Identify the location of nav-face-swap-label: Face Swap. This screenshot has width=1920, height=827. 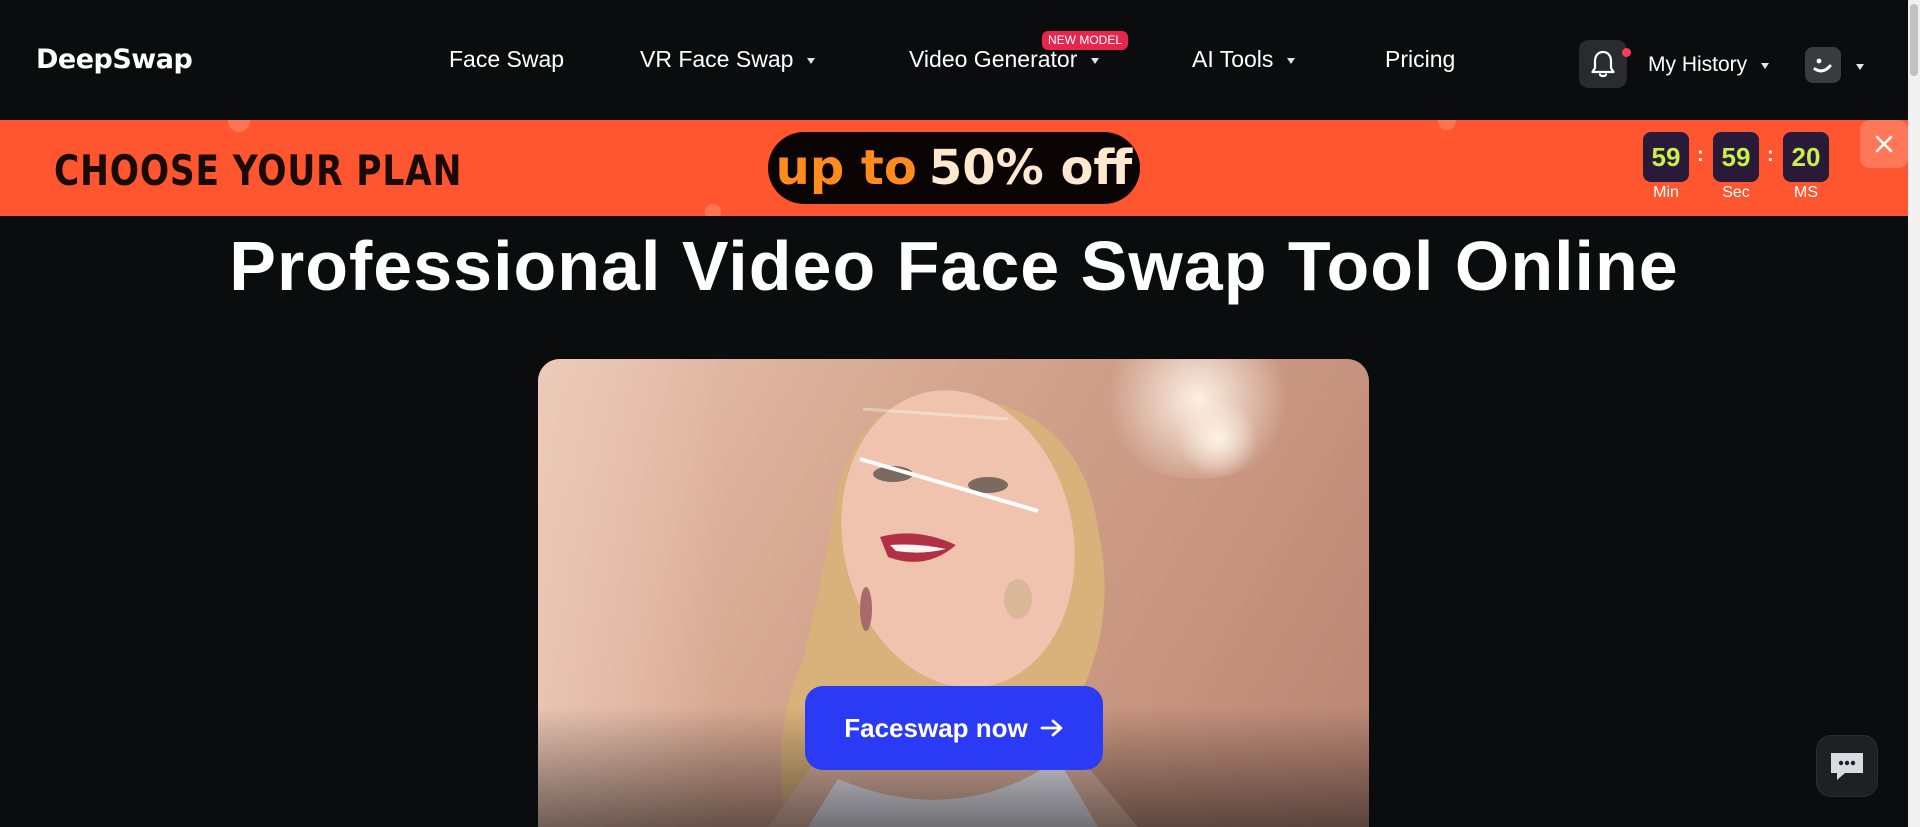
(507, 59).